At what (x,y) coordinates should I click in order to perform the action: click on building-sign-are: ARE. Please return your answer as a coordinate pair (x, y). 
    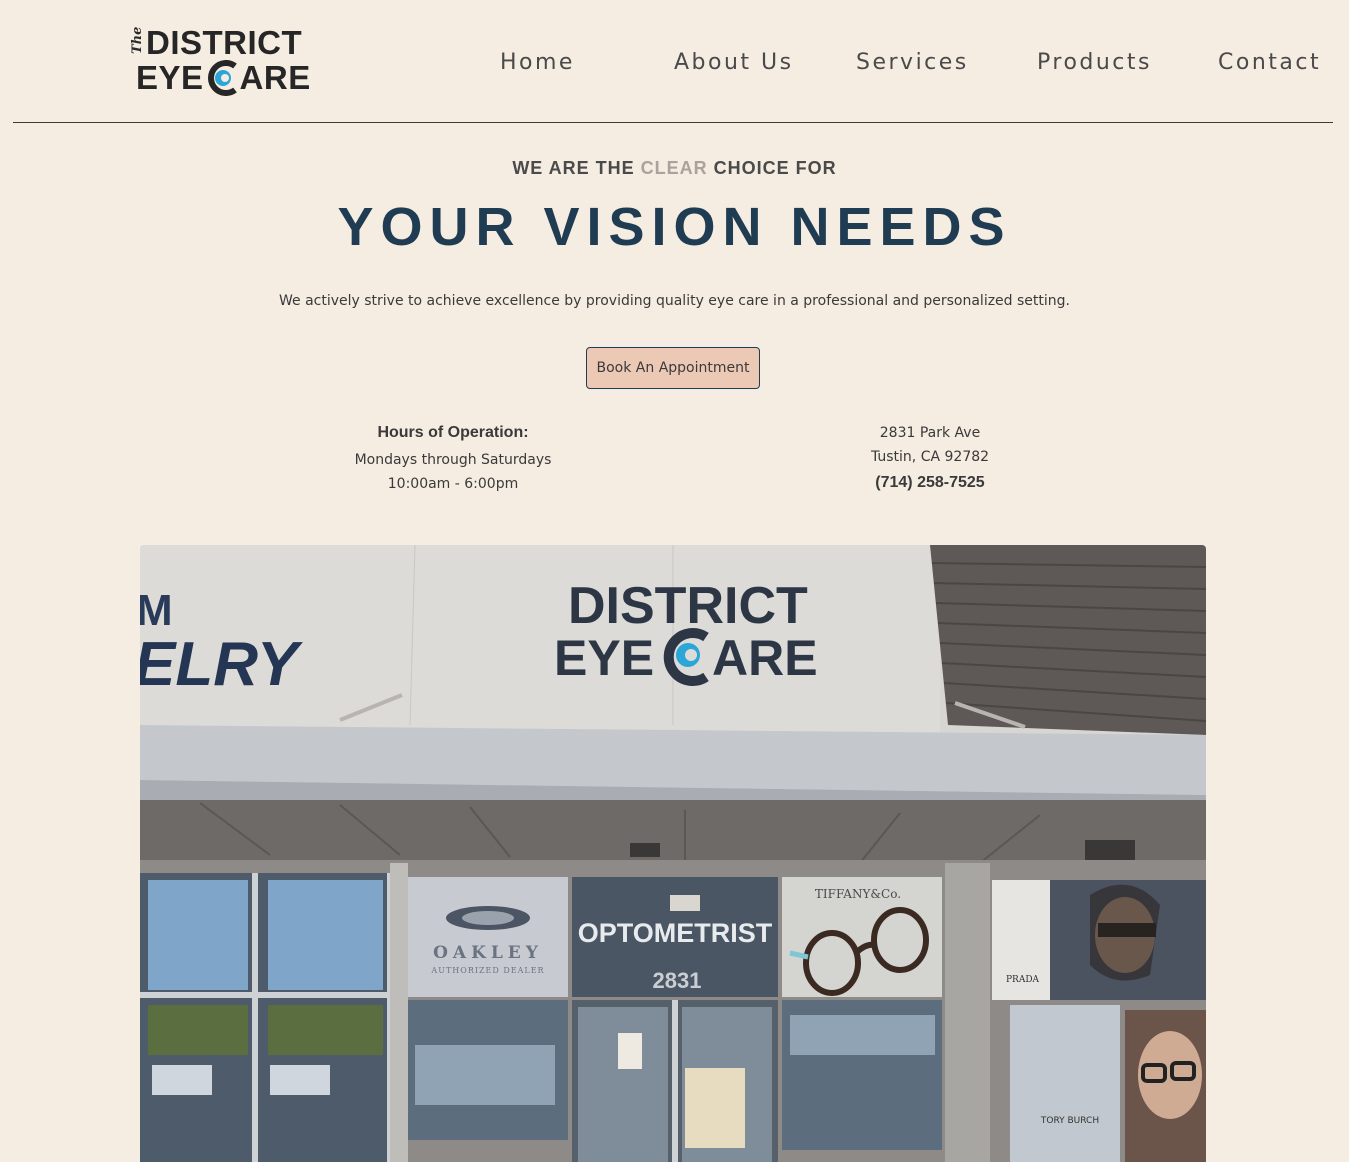
    Looking at the image, I should click on (765, 658).